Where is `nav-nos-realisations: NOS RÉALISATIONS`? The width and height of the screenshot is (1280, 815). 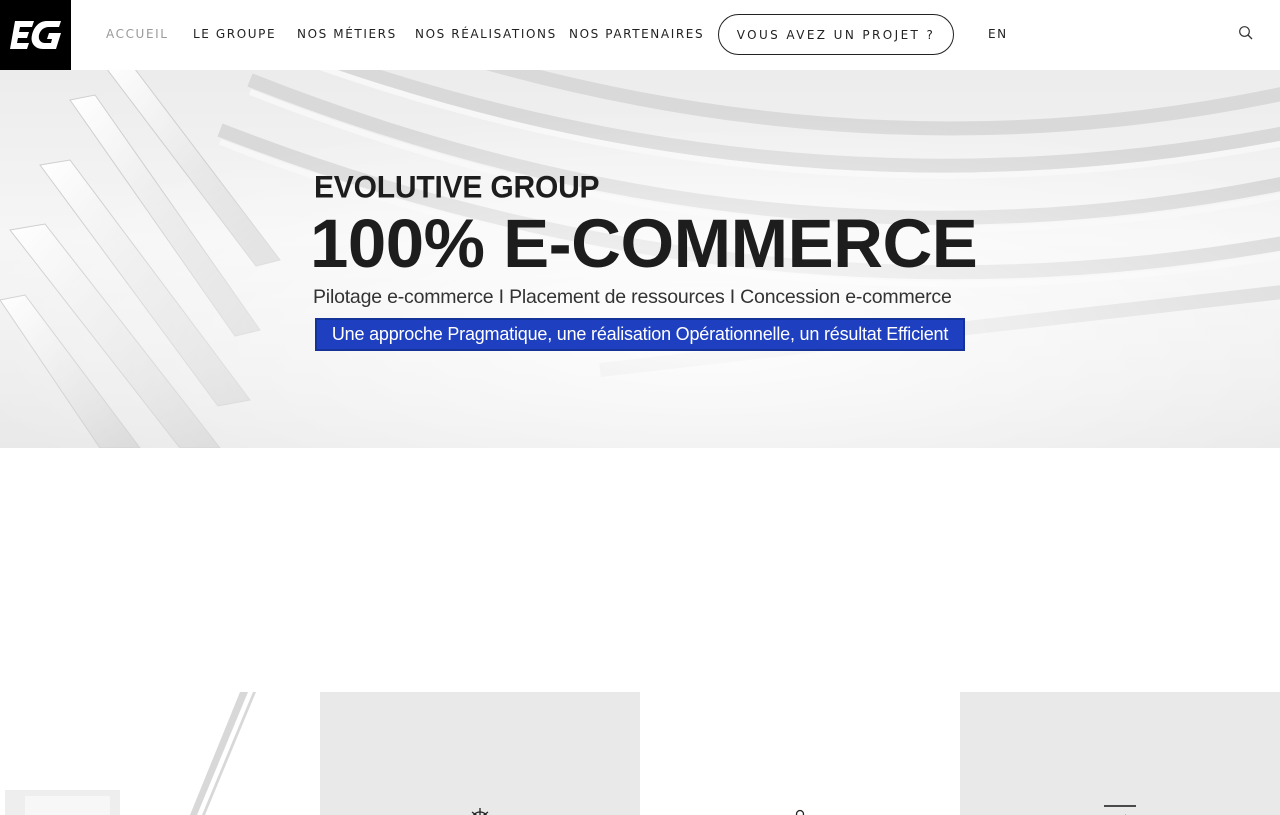
nav-nos-realisations: NOS RÉALISATIONS is located at coordinates (486, 34).